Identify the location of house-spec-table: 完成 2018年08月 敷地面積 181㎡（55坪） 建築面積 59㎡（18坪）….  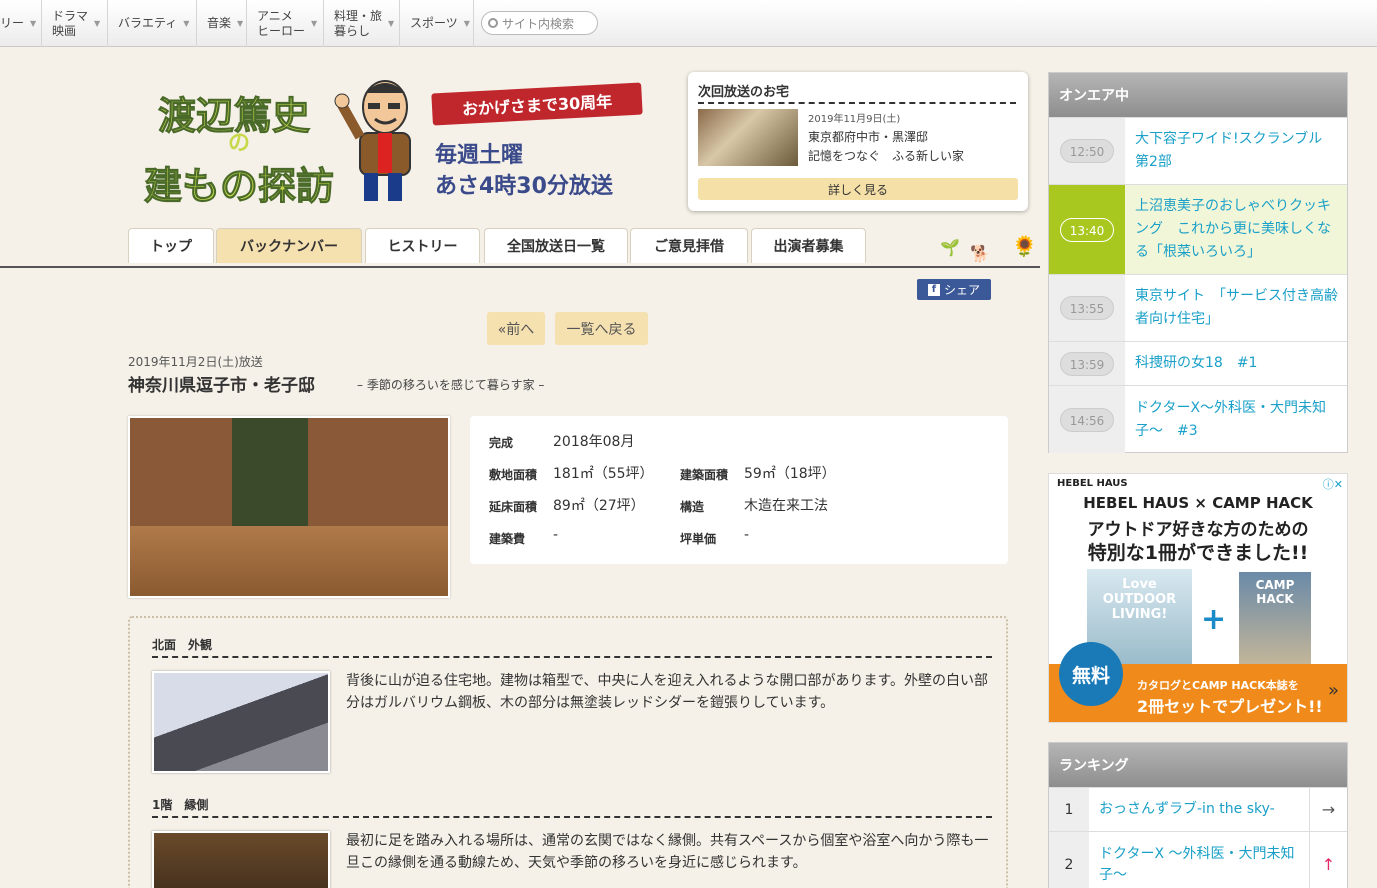
(739, 490).